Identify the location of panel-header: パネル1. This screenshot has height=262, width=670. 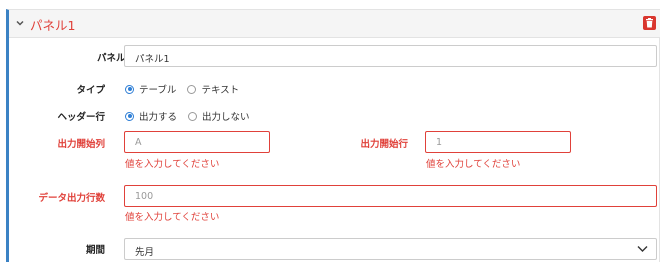
(334, 24).